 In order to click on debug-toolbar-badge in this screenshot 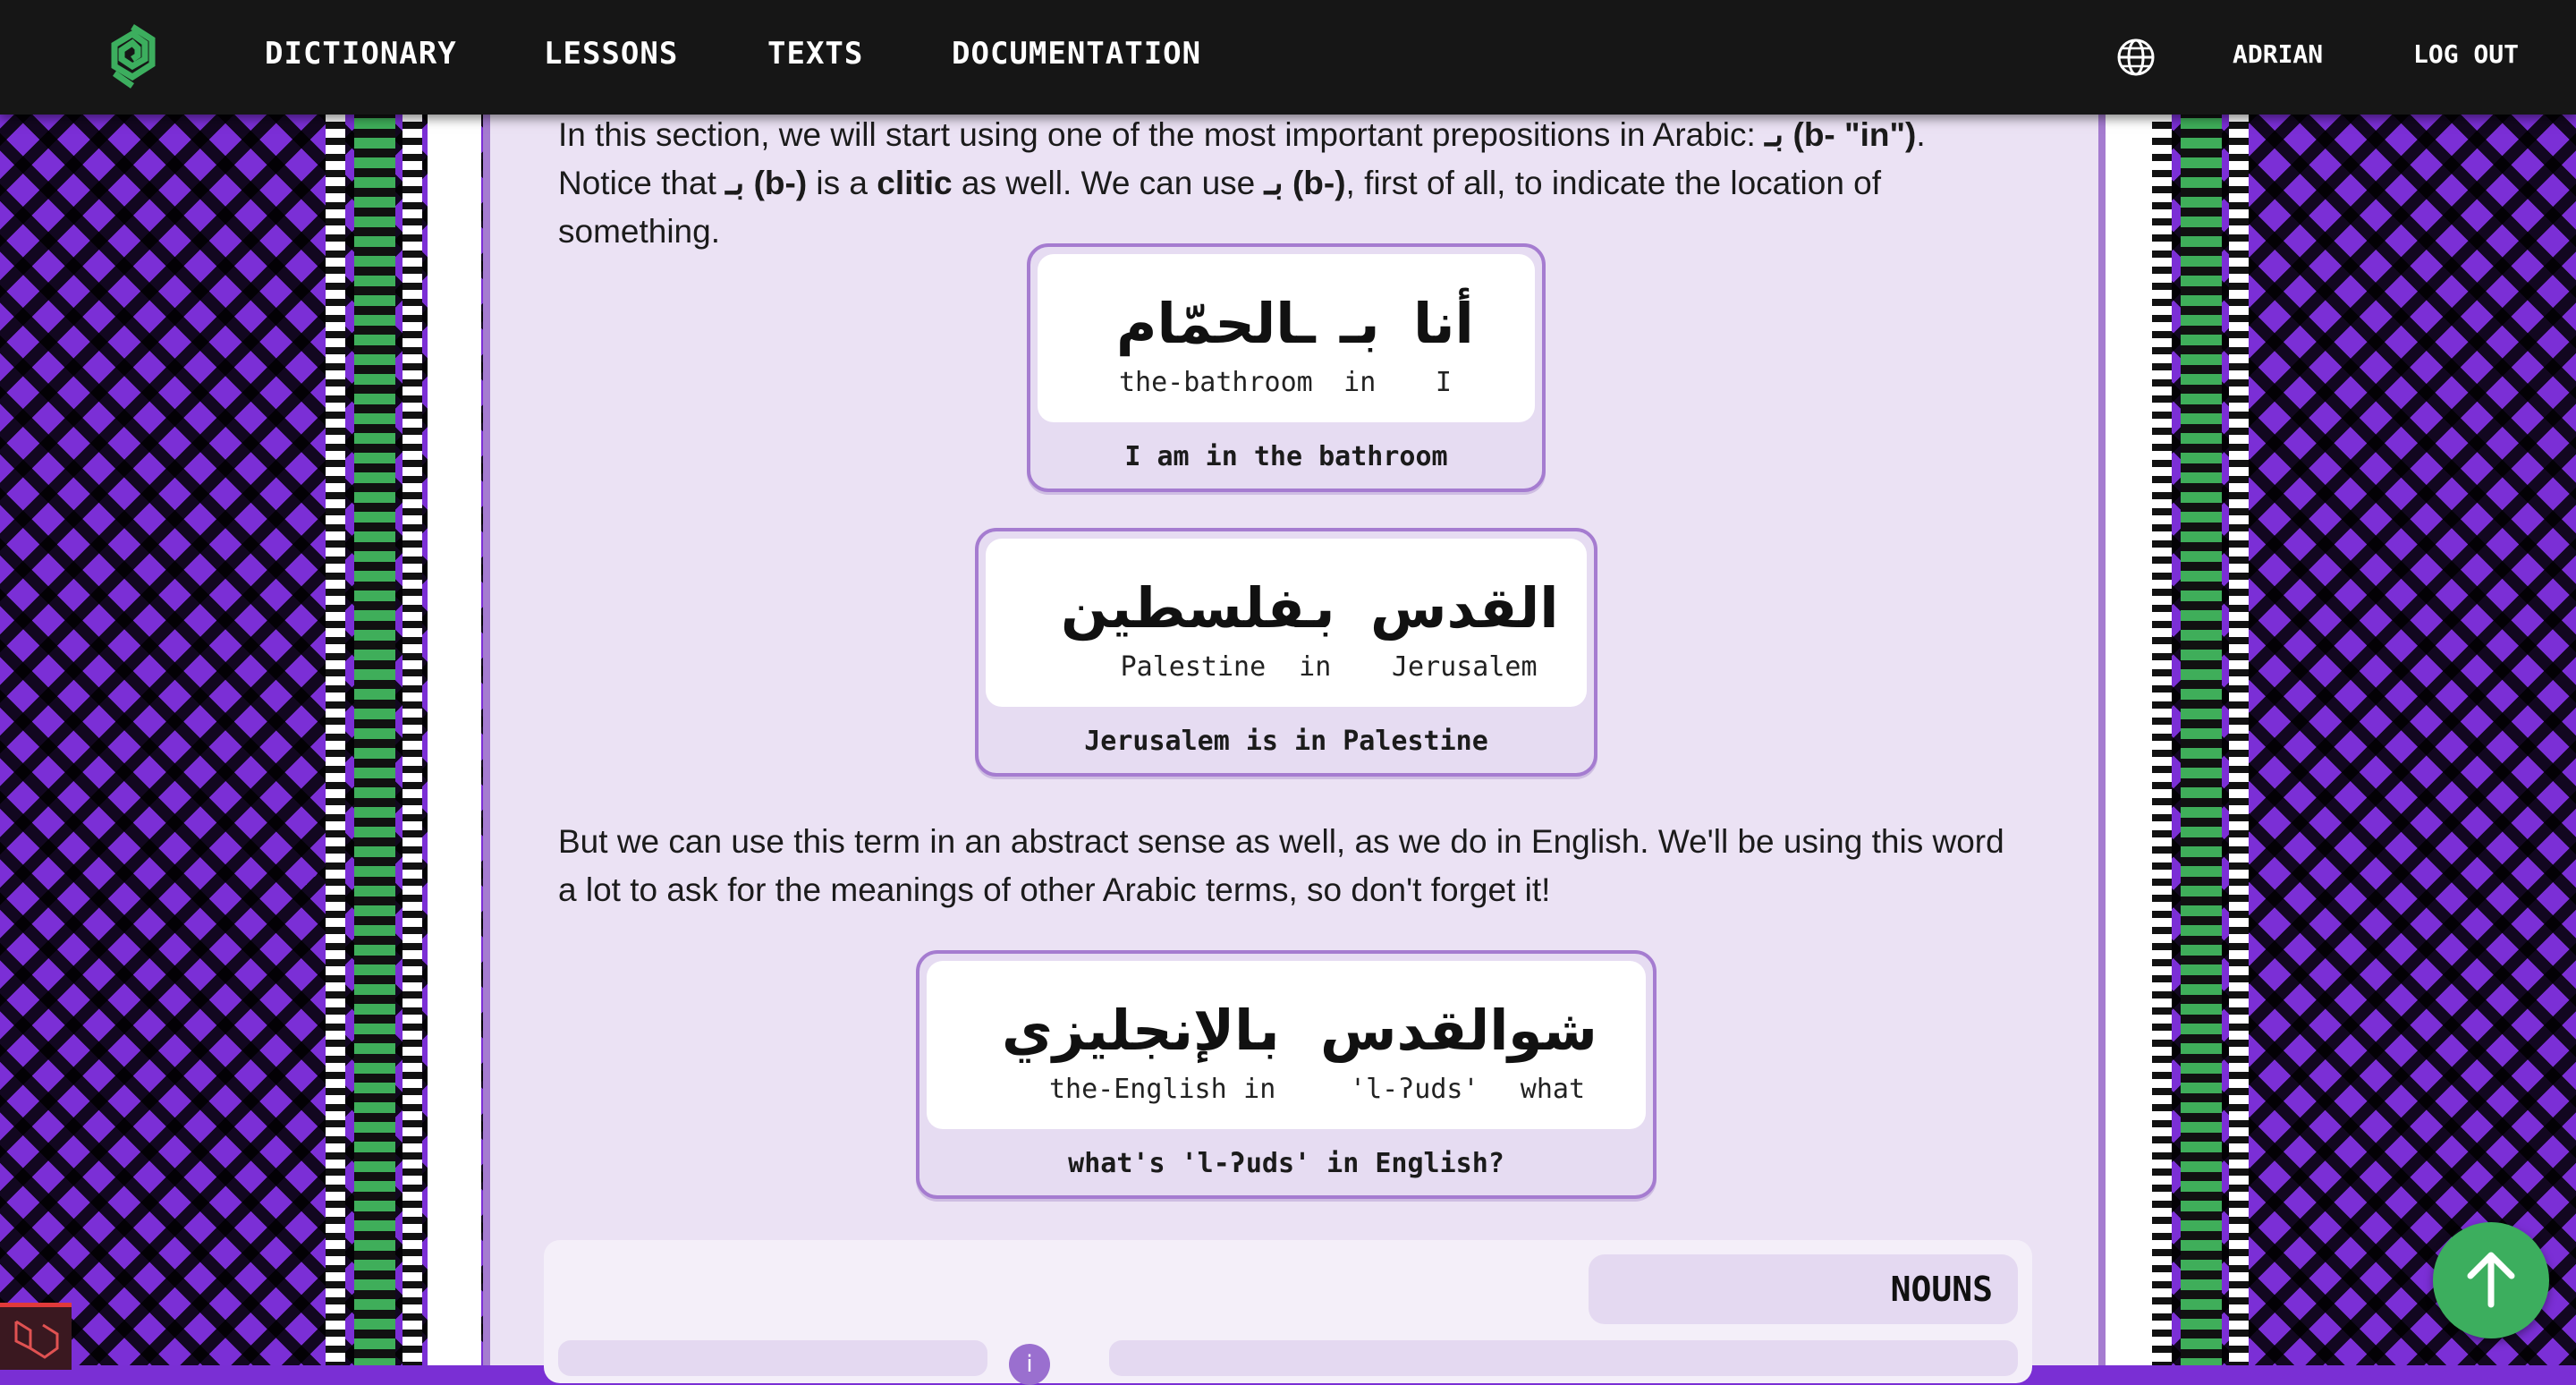, I will do `click(36, 1336)`.